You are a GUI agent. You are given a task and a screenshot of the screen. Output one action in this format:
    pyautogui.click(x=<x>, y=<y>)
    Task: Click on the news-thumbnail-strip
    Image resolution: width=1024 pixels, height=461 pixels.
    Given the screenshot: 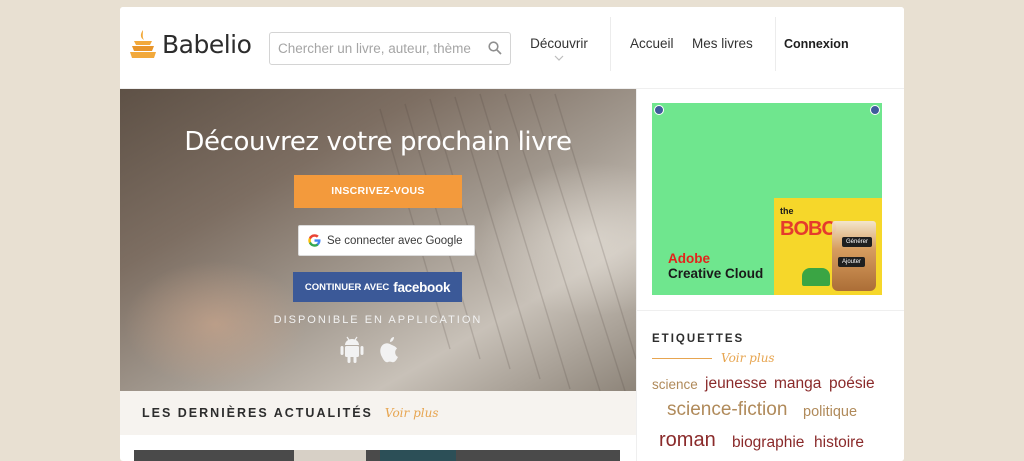 What is the action you would take?
    pyautogui.click(x=377, y=455)
    